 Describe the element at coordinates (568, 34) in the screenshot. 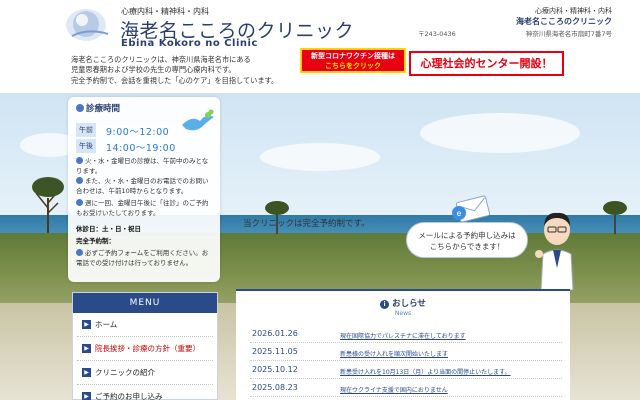

I see `address: 神奈川県海老名市扇町7番7号` at that location.